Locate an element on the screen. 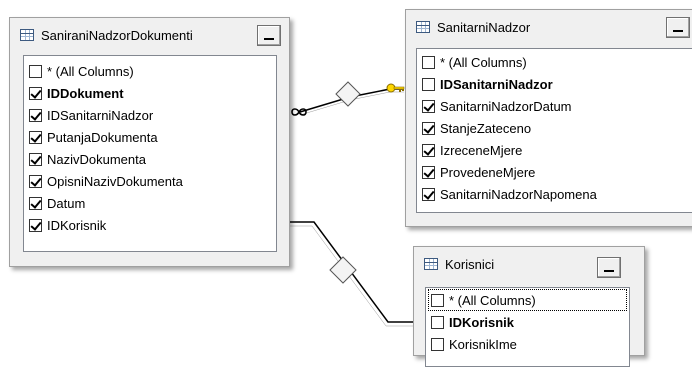  column-row: SanitarniNadzorDatum is located at coordinates (554, 106).